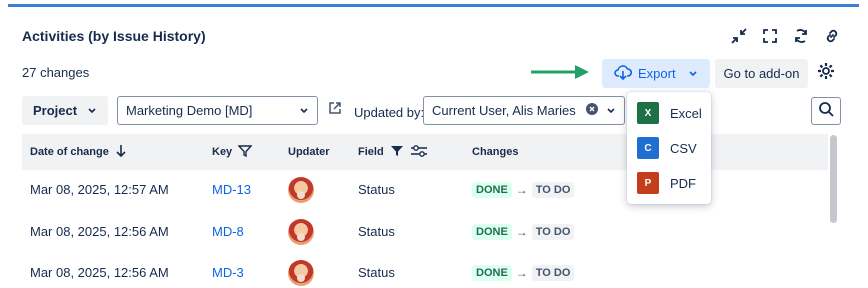 This screenshot has height=288, width=868. I want to click on export-pdf-label: PDF, so click(683, 183).